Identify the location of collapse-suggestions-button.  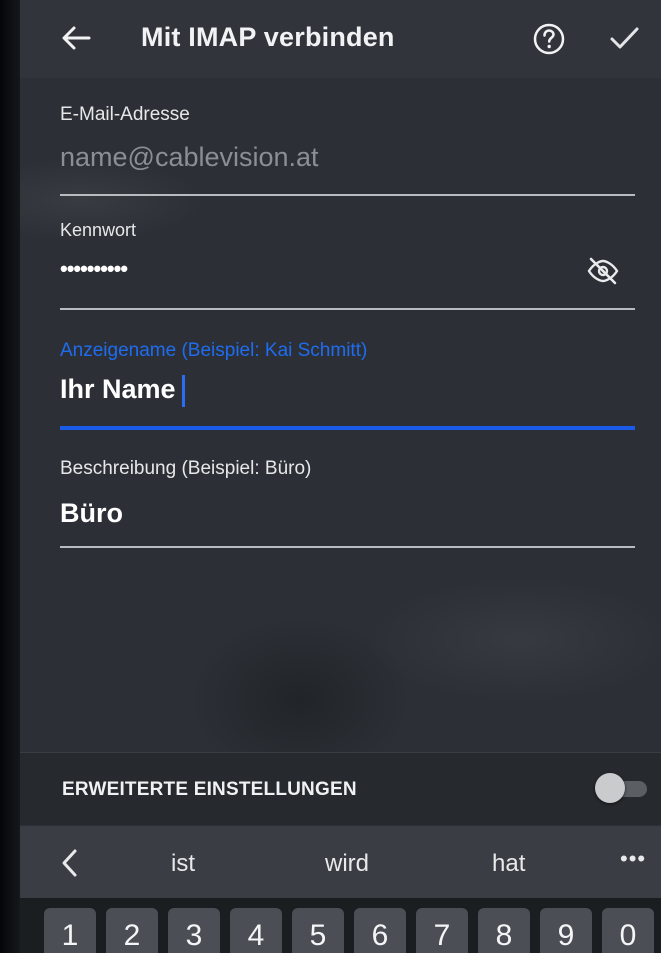
(70, 863).